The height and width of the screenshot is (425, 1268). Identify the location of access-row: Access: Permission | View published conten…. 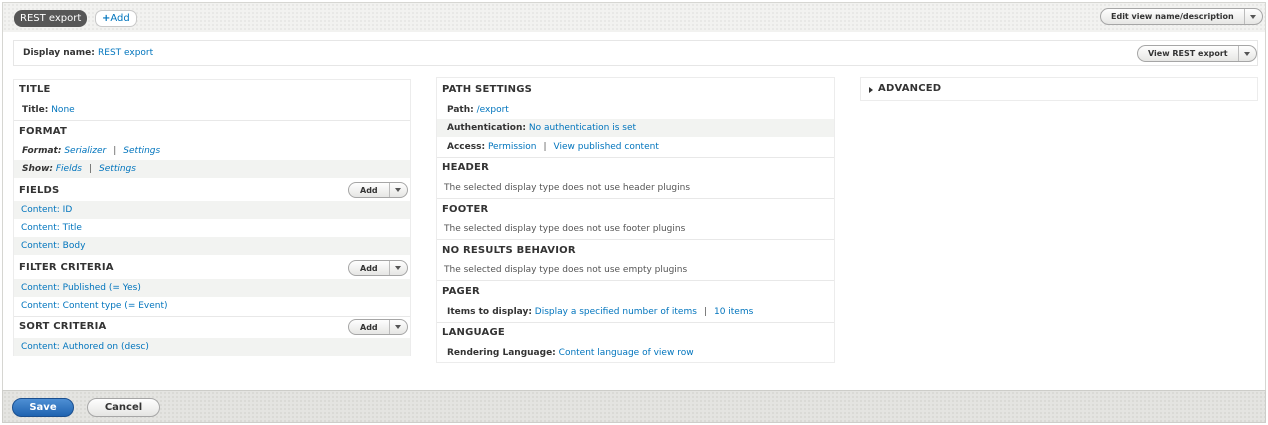
(635, 147).